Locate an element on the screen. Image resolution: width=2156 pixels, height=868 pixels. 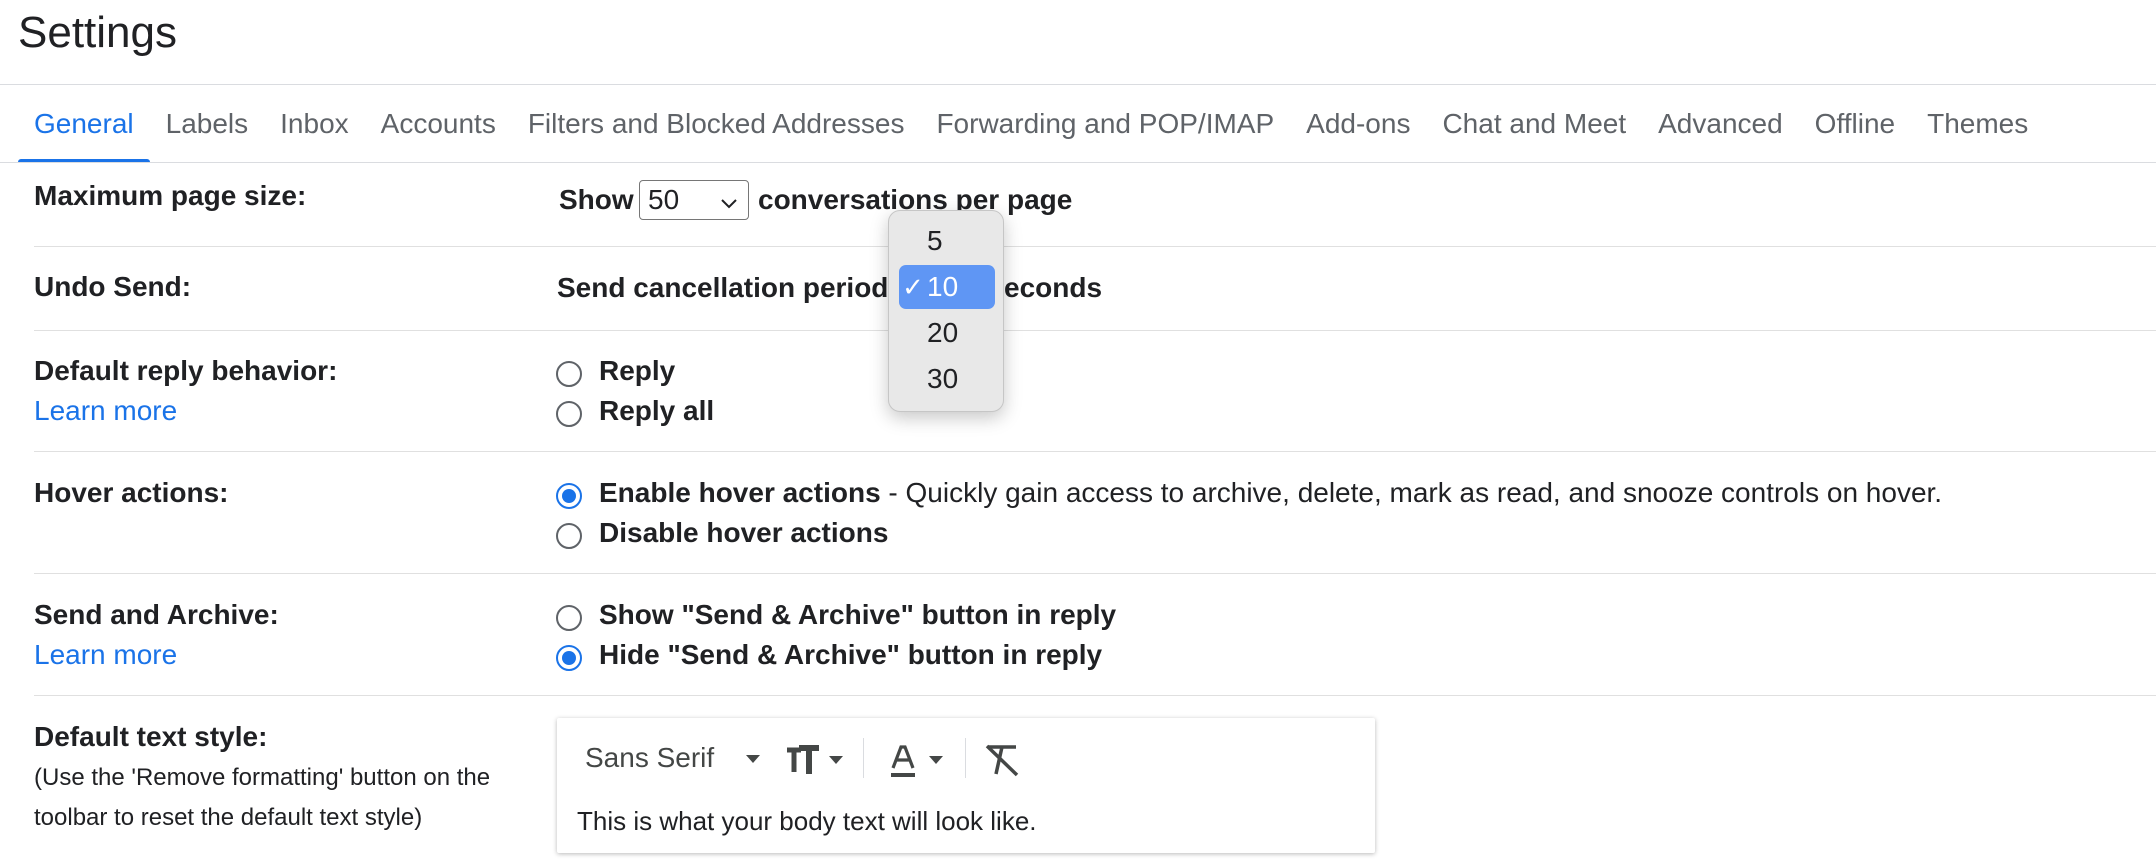
remove-formatting-icon is located at coordinates (1002, 762).